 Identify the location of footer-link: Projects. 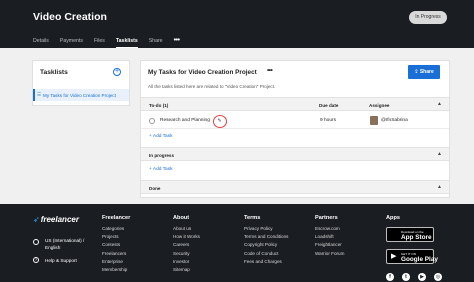
(116, 237).